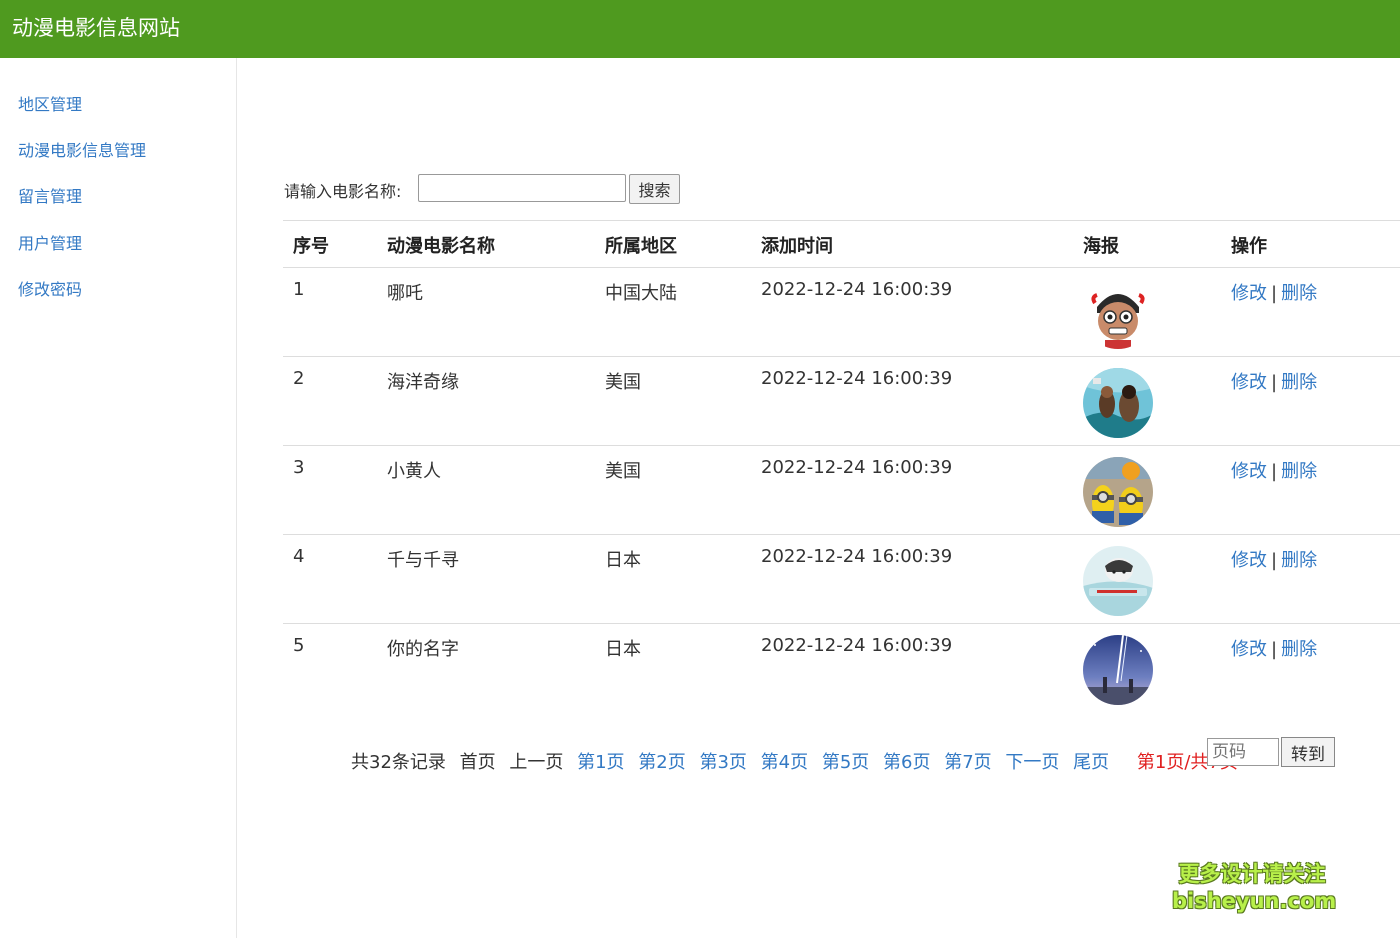  I want to click on search-button: 搜索, so click(654, 189).